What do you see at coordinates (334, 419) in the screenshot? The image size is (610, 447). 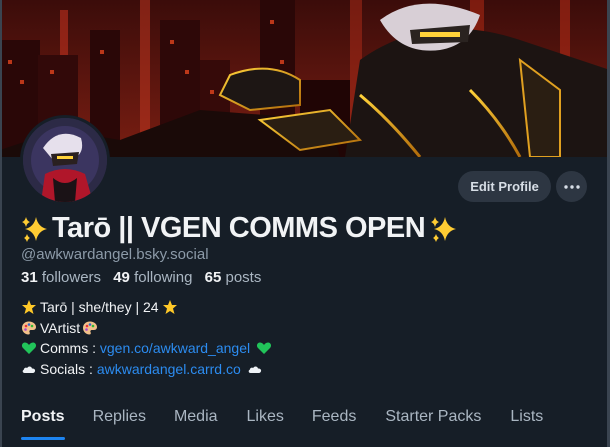 I see `tab-feeds: Feeds` at bounding box center [334, 419].